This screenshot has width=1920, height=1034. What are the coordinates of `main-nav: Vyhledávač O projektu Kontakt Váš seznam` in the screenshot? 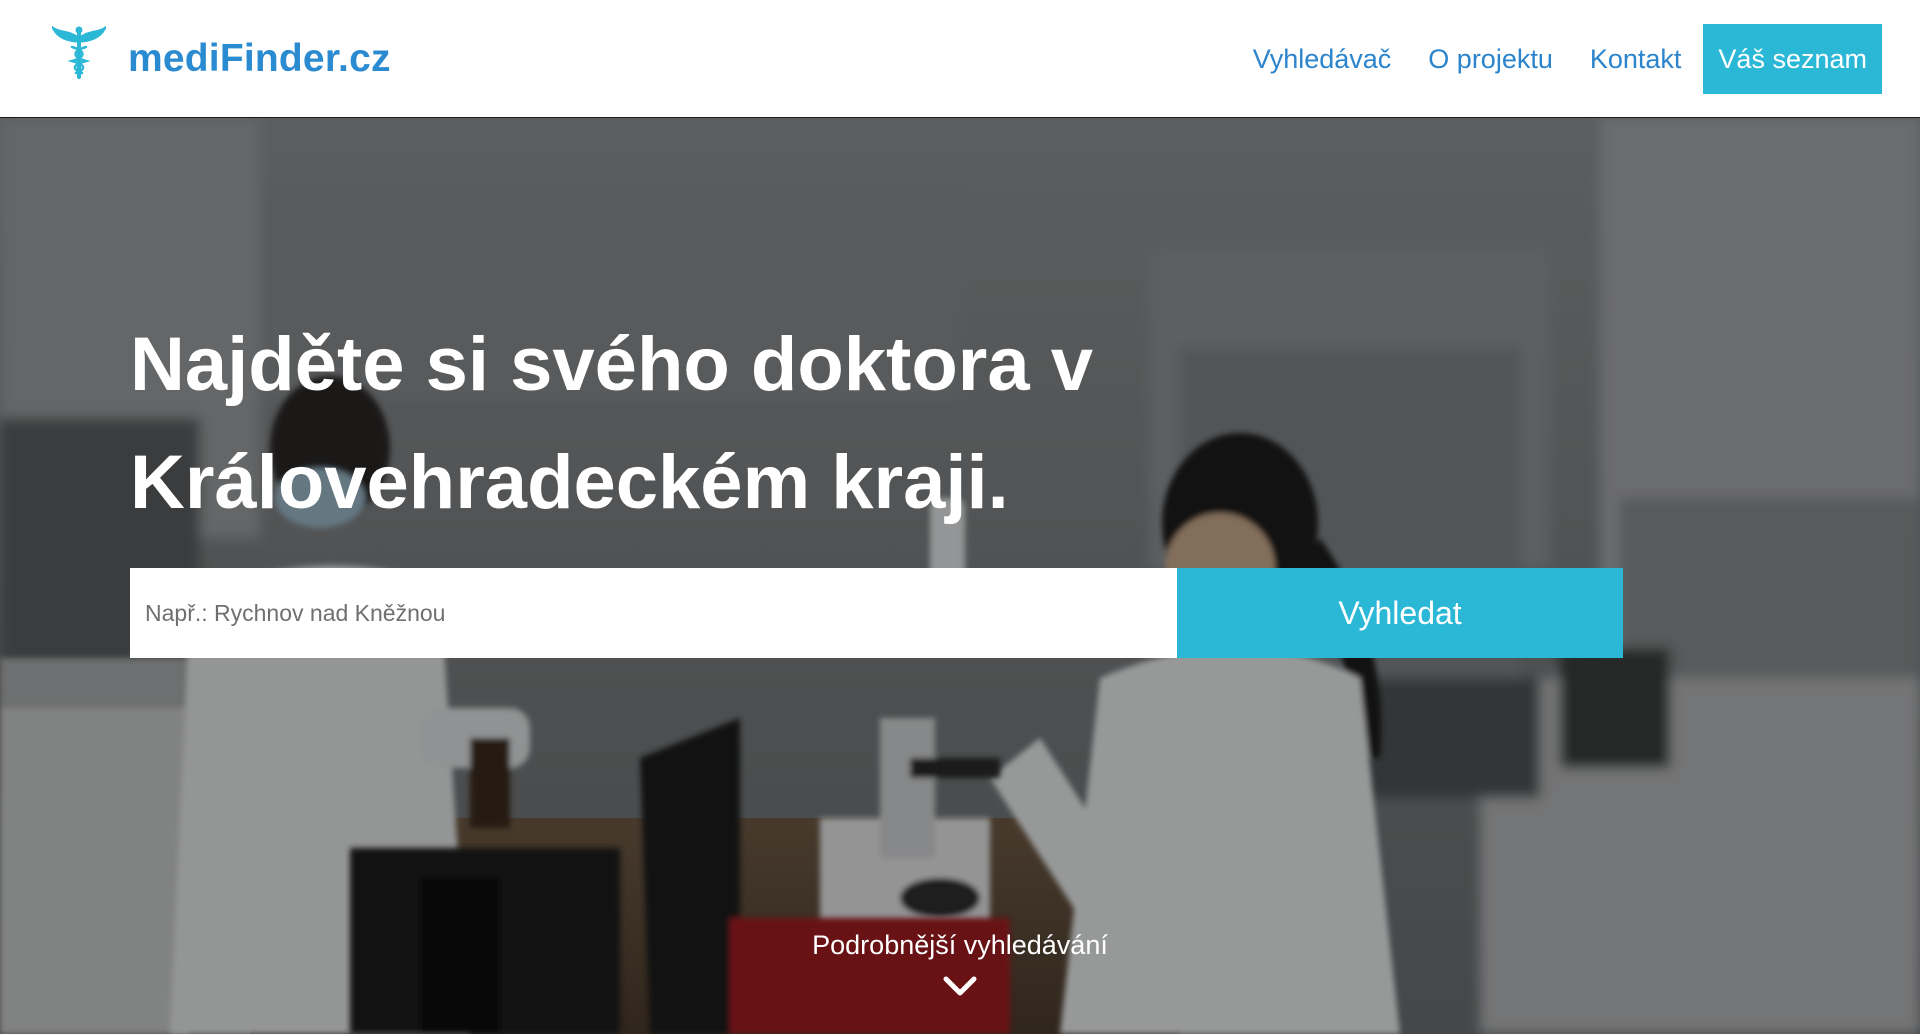 It's located at (1567, 59).